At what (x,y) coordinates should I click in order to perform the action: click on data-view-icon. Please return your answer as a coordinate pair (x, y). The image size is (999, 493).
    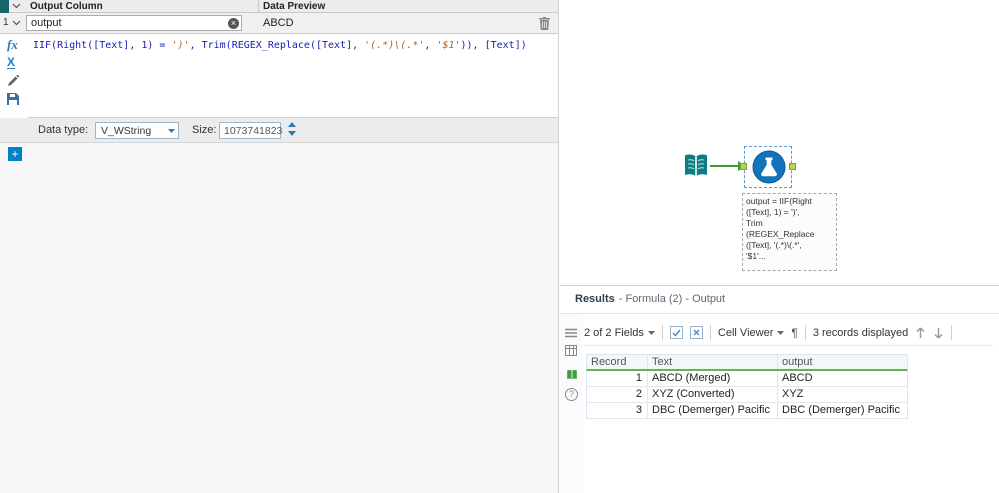
    Looking at the image, I should click on (572, 375).